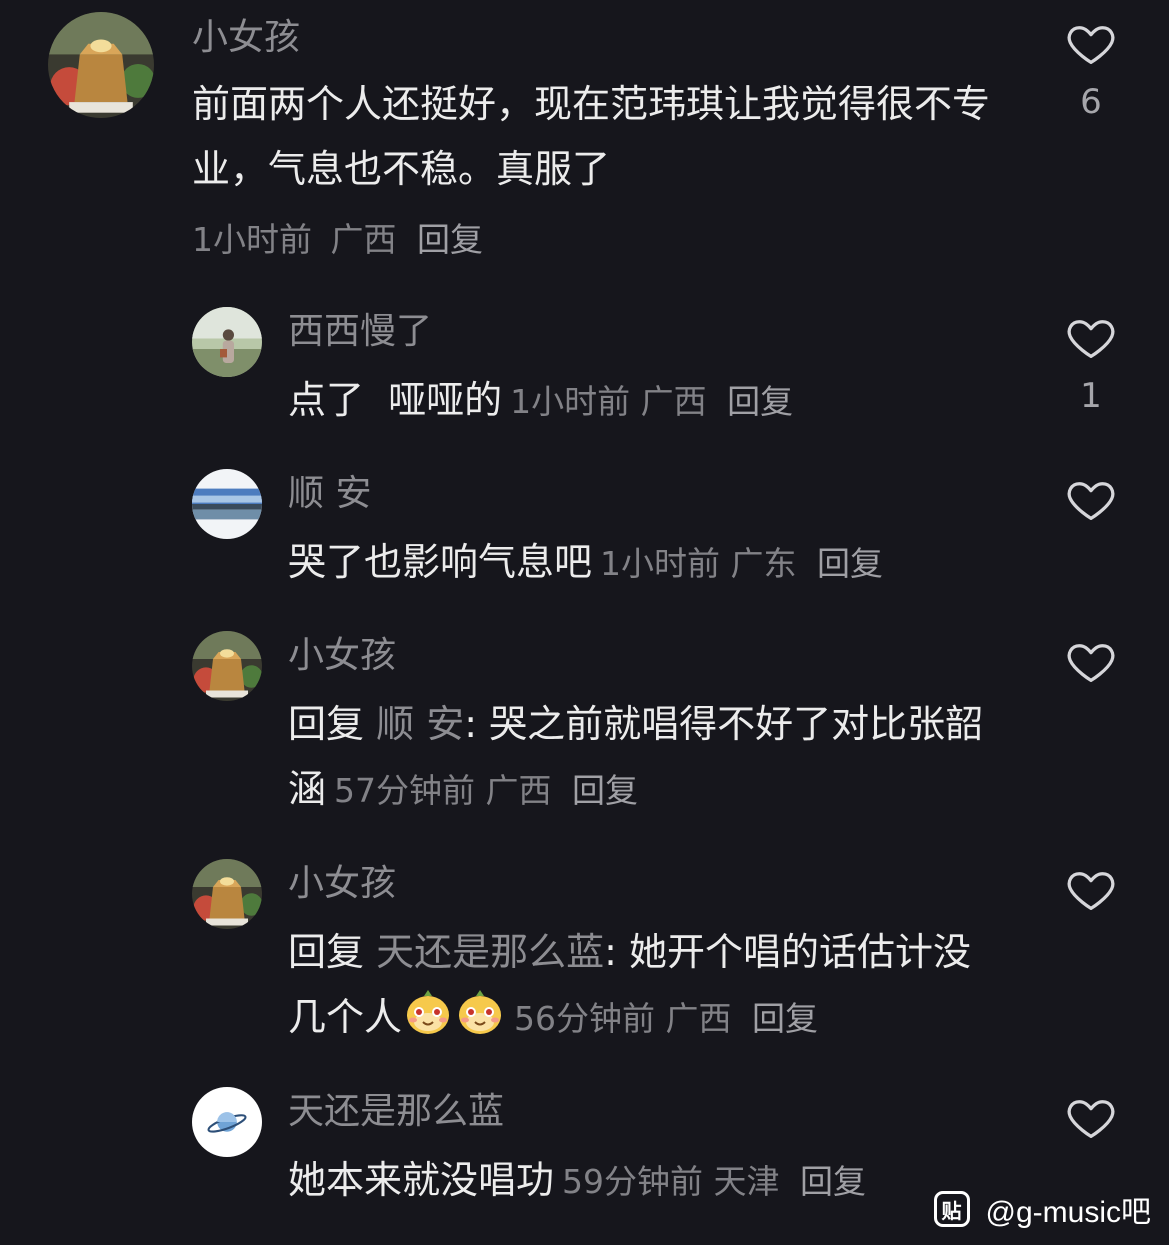  I want to click on comment-username: 天还是那么蓝, so click(396, 1112).